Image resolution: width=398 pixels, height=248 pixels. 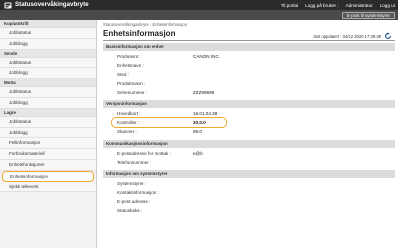 What do you see at coordinates (130, 210) in the screenshot?
I see `row-label: Statusboks :` at bounding box center [130, 210].